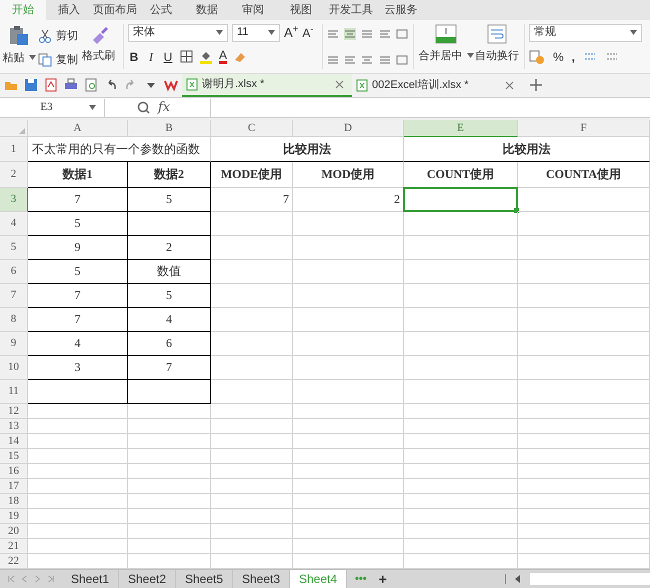 Image resolution: width=650 pixels, height=588 pixels. Describe the element at coordinates (14, 224) in the screenshot. I see `row-header: 4` at that location.